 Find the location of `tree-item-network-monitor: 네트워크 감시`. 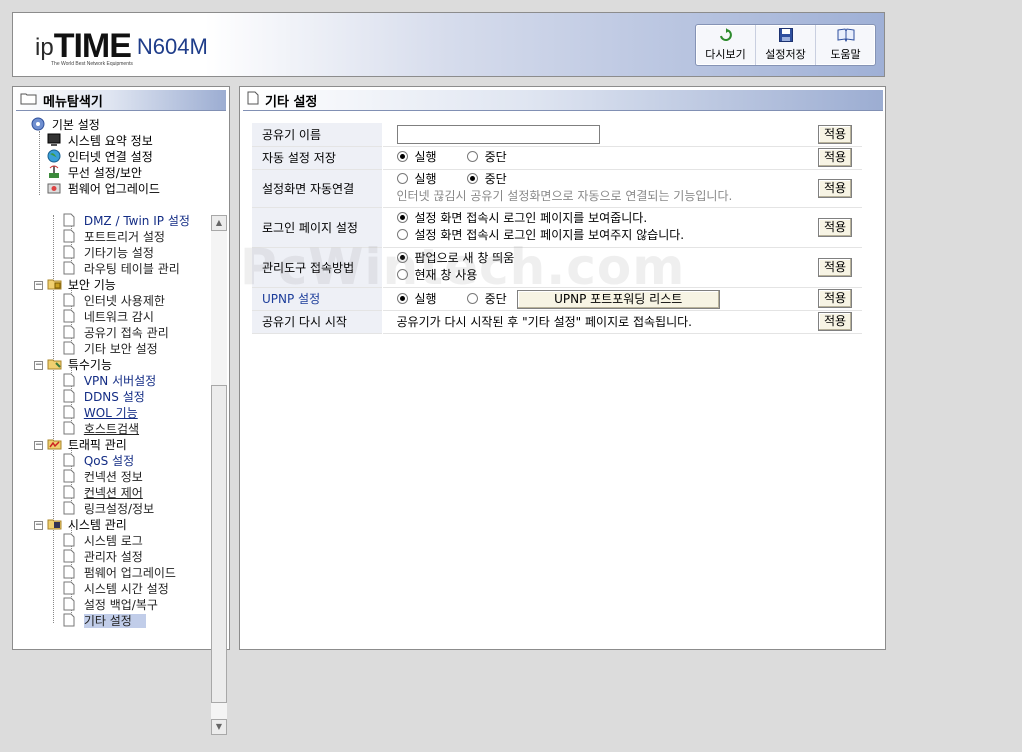

tree-item-network-monitor: 네트워크 감시 is located at coordinates (108, 317).